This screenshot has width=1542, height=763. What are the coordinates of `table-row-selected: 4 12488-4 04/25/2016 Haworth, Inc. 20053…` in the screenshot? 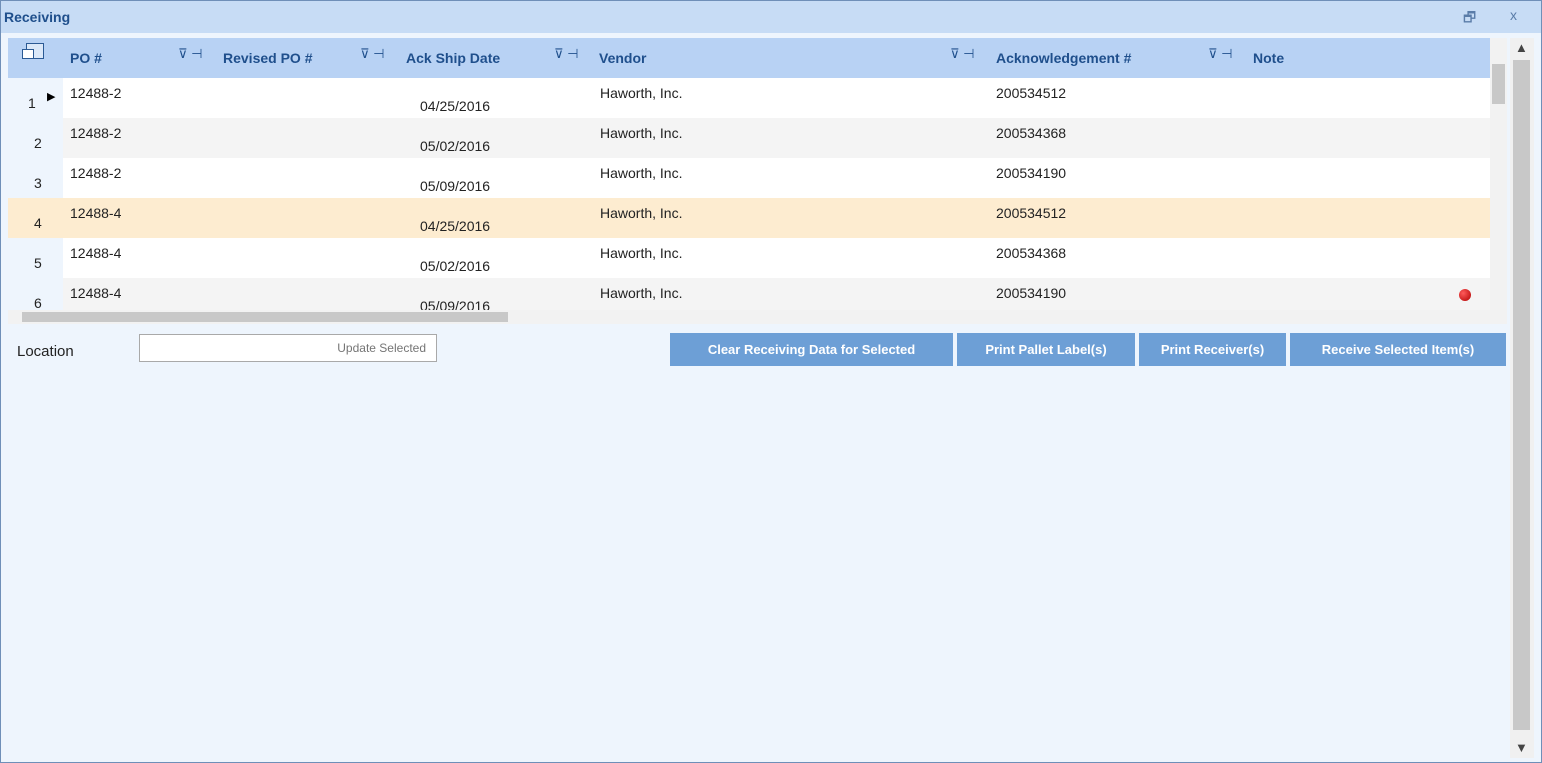 It's located at (749, 218).